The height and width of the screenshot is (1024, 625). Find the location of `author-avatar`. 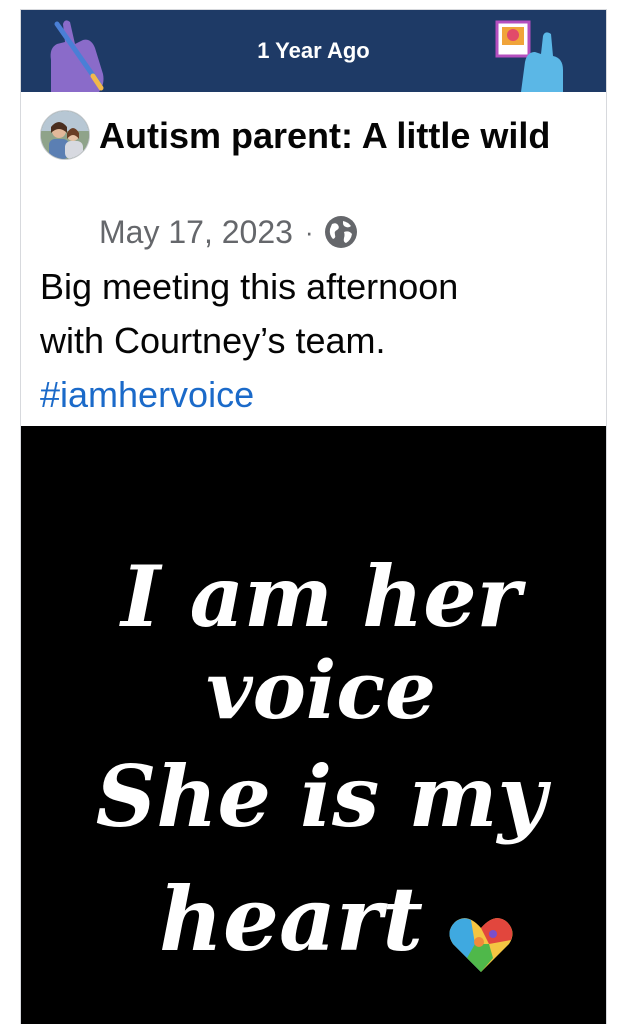

author-avatar is located at coordinates (65, 135).